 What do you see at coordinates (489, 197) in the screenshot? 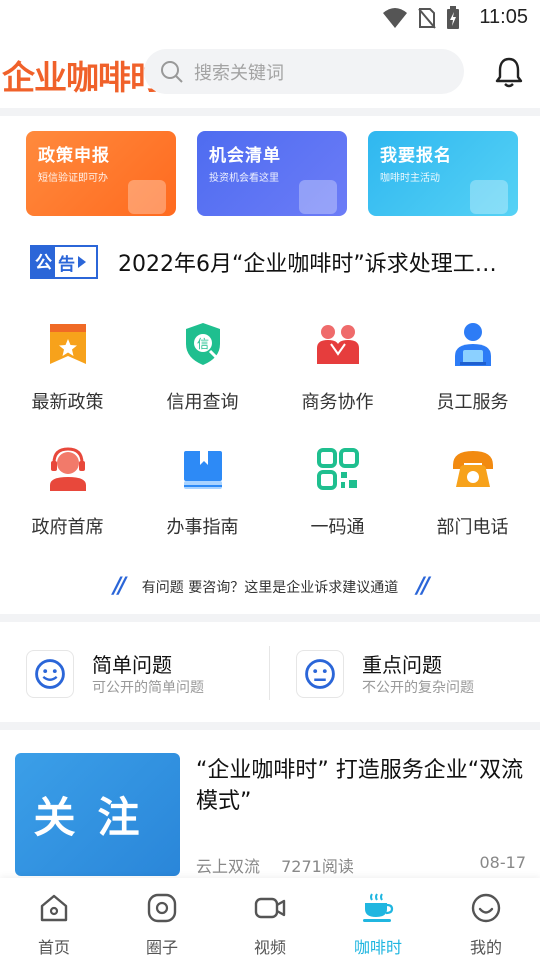
I see `edit-icon` at bounding box center [489, 197].